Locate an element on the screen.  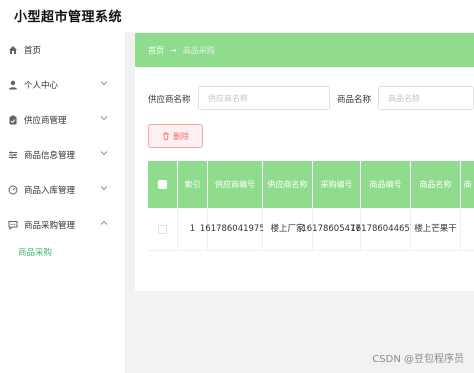
table-header-product-name: 商品名称 is located at coordinates (436, 184).